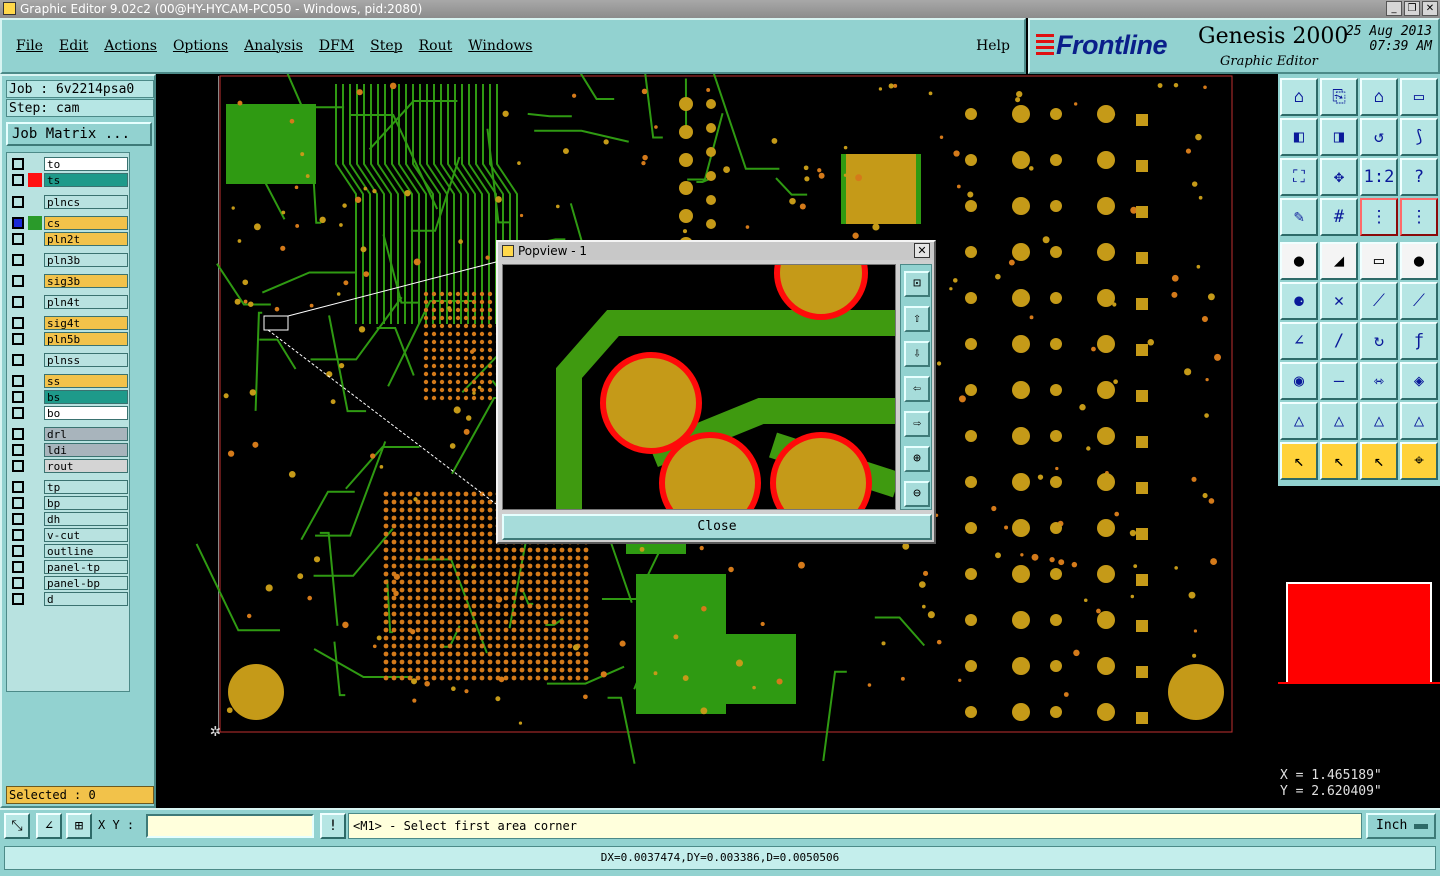 This screenshot has width=1440, height=876. Describe the element at coordinates (993, 46) in the screenshot. I see `menu-help: Help` at that location.